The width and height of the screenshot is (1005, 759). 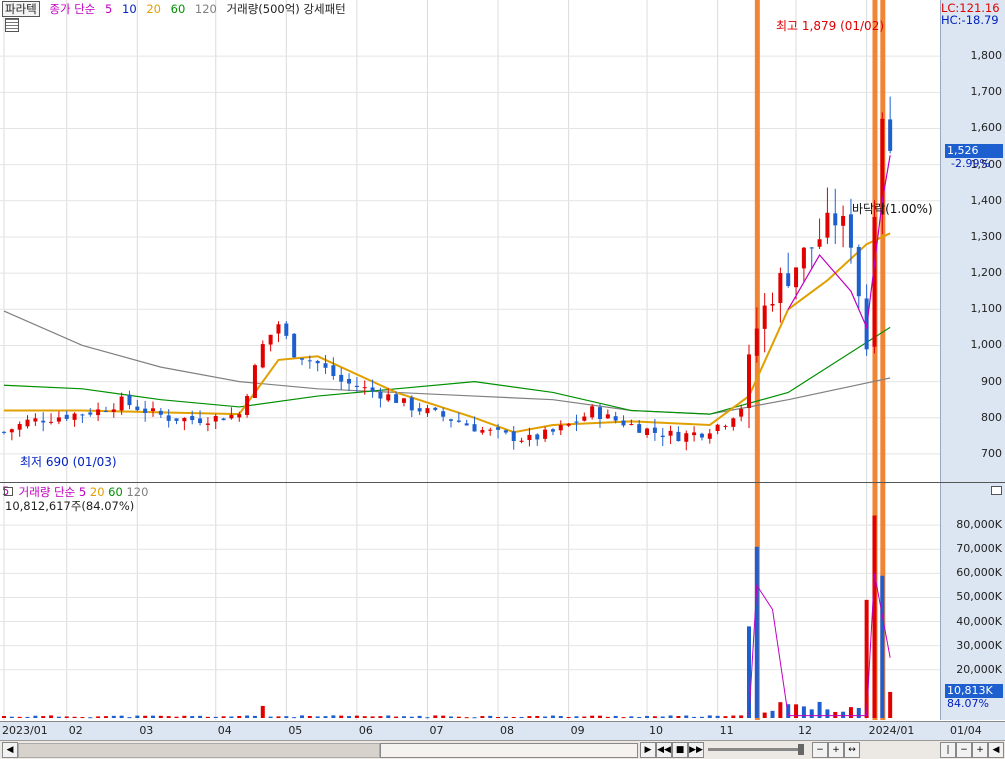 I want to click on ma-5-label: 5, so click(x=109, y=9).